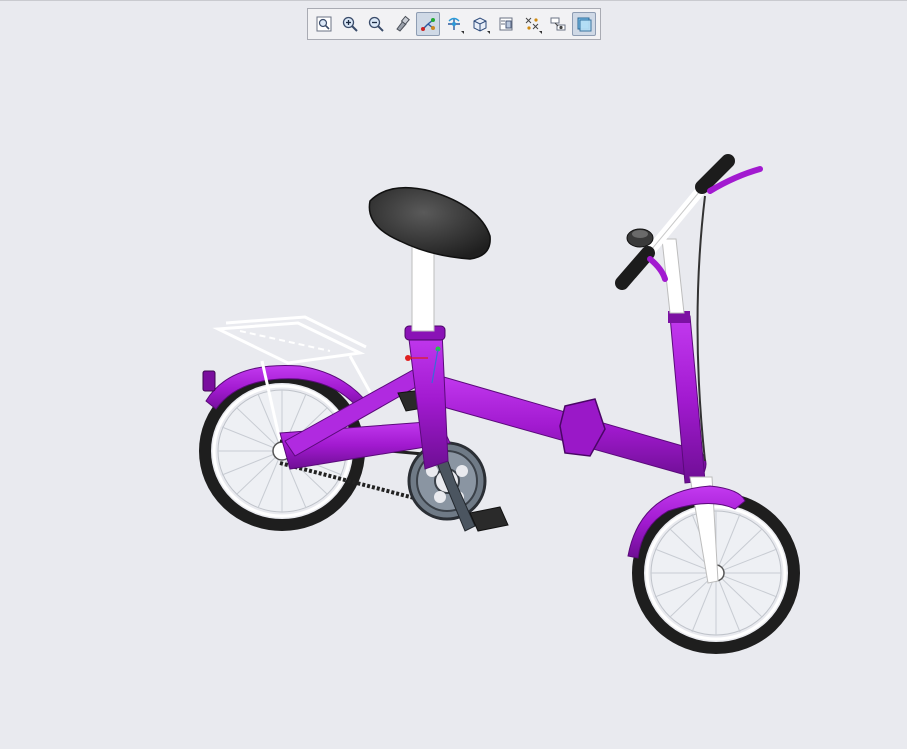 This screenshot has width=907, height=749. What do you see at coordinates (423, 288) in the screenshot?
I see `seatpost` at bounding box center [423, 288].